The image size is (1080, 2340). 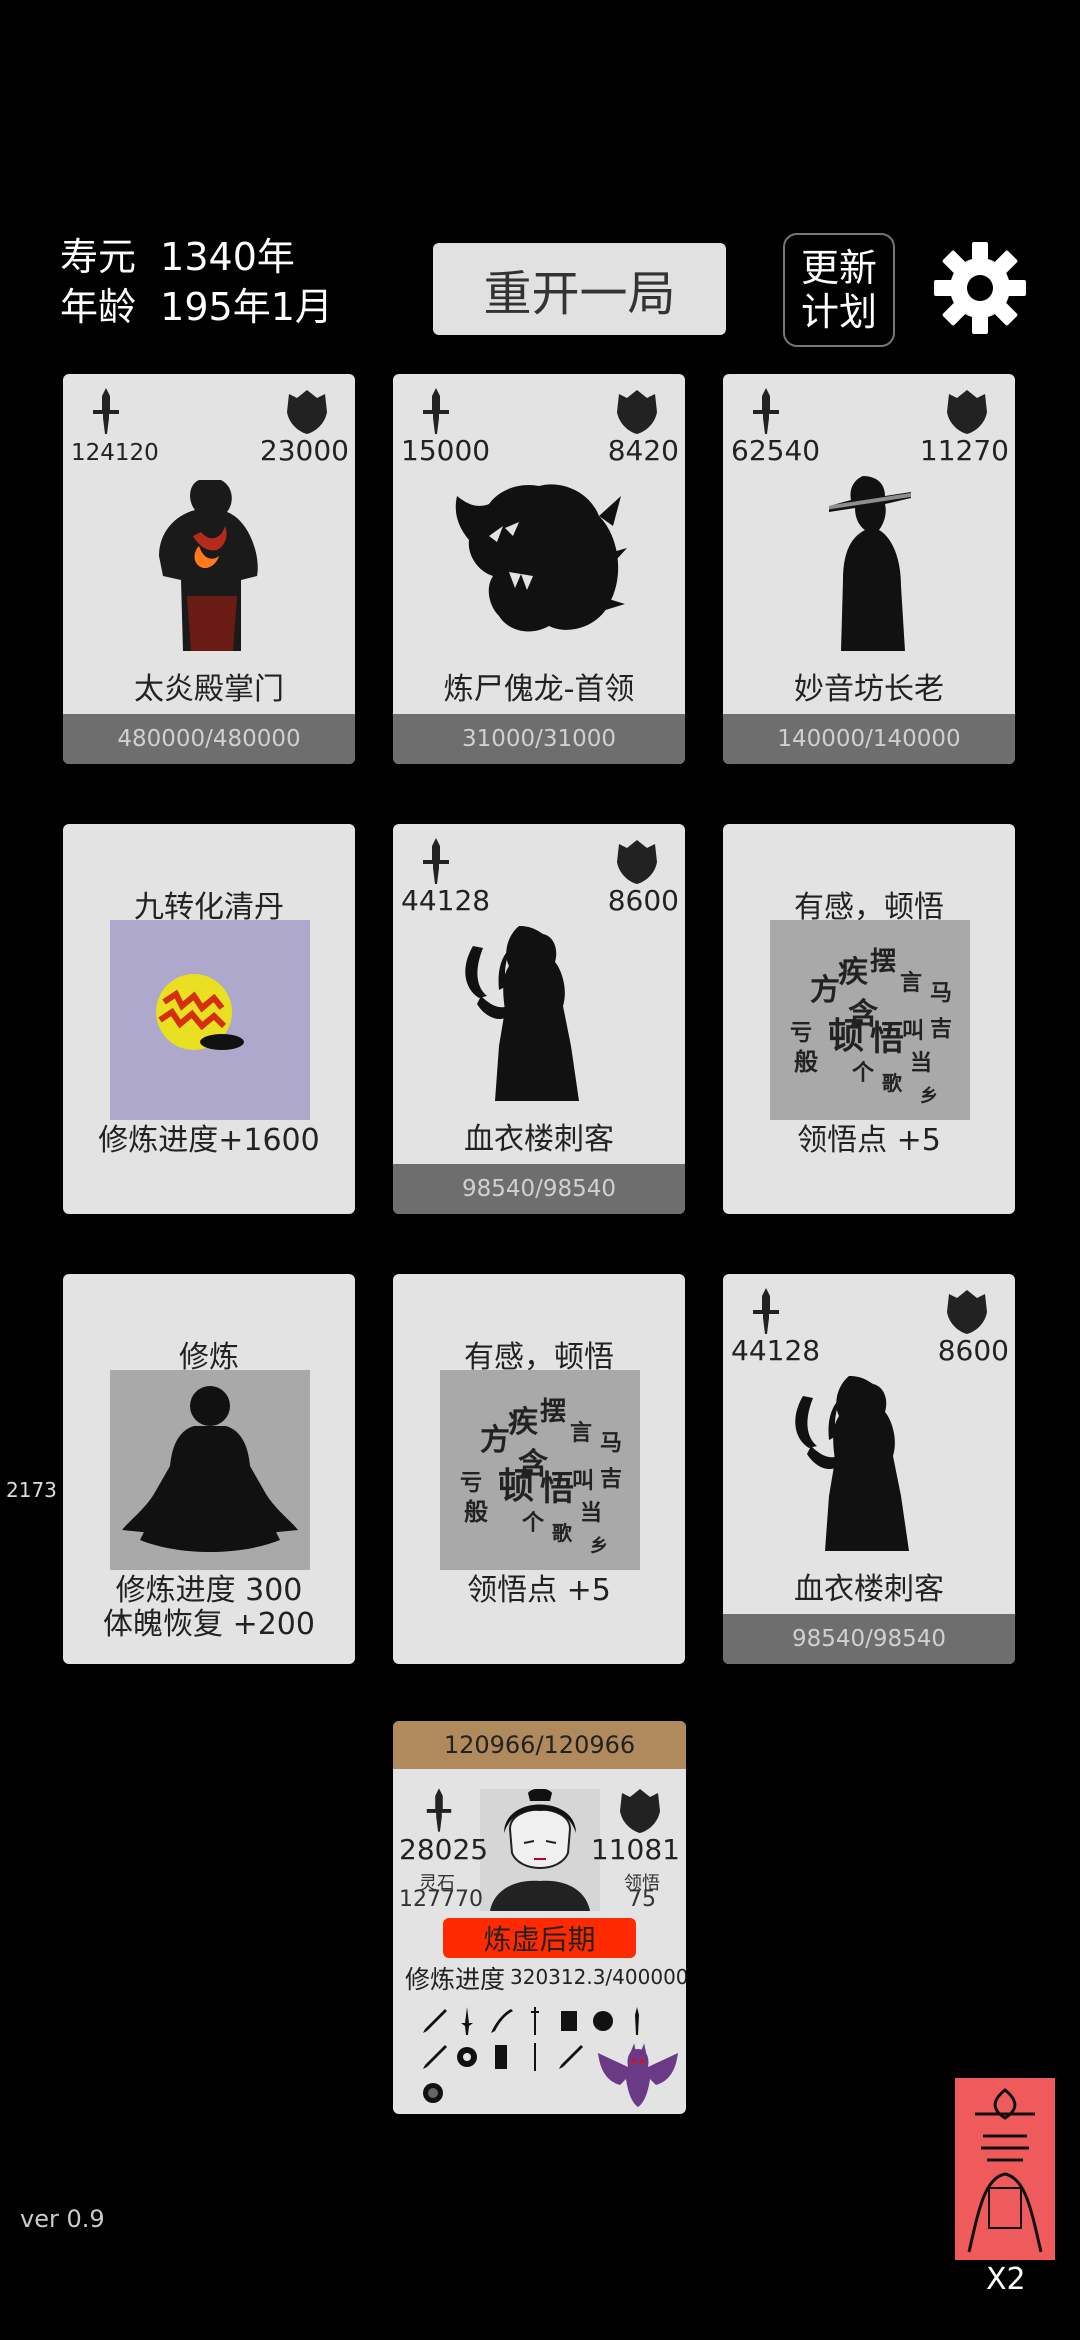 I want to click on elder-portrait, so click(x=869, y=563).